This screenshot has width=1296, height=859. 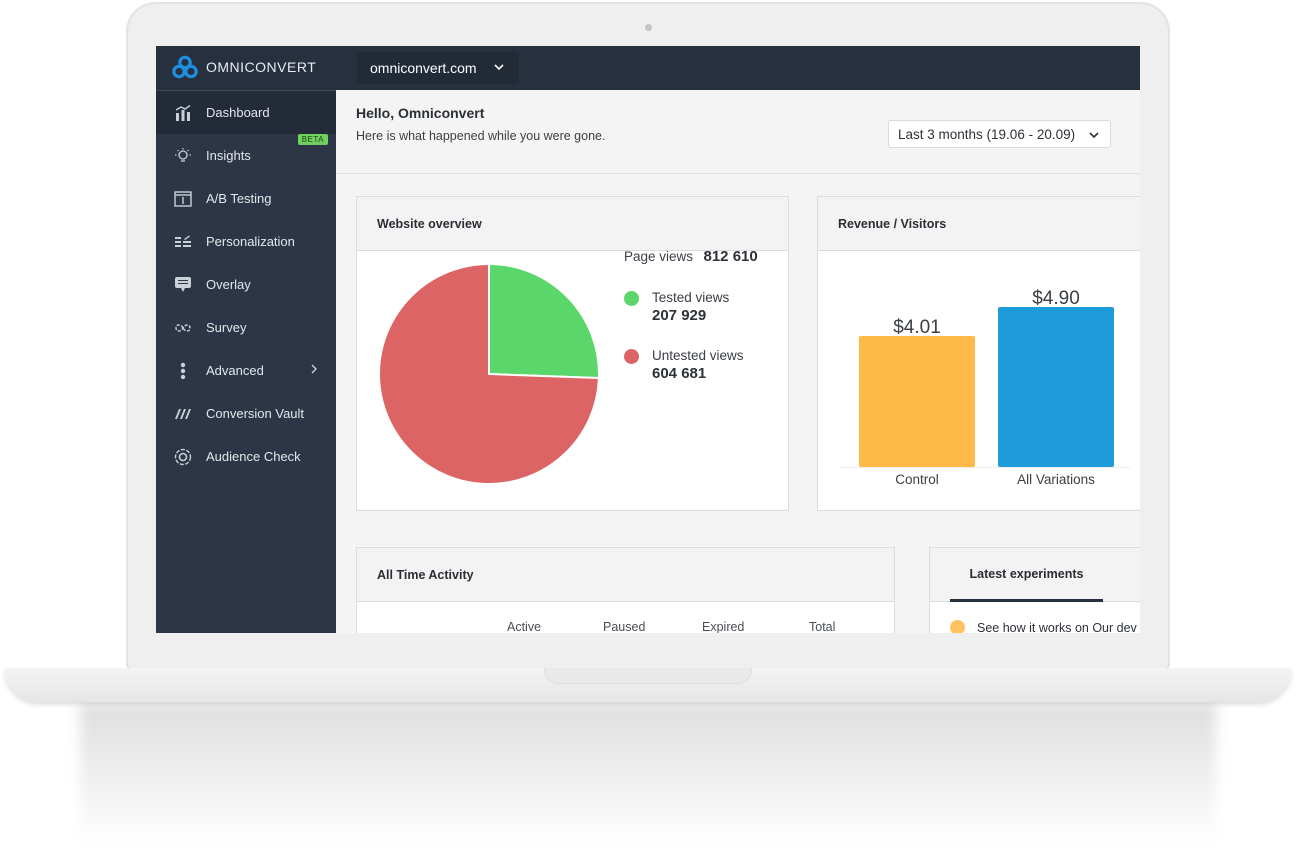 What do you see at coordinates (957, 626) in the screenshot?
I see `experiment-status-dot` at bounding box center [957, 626].